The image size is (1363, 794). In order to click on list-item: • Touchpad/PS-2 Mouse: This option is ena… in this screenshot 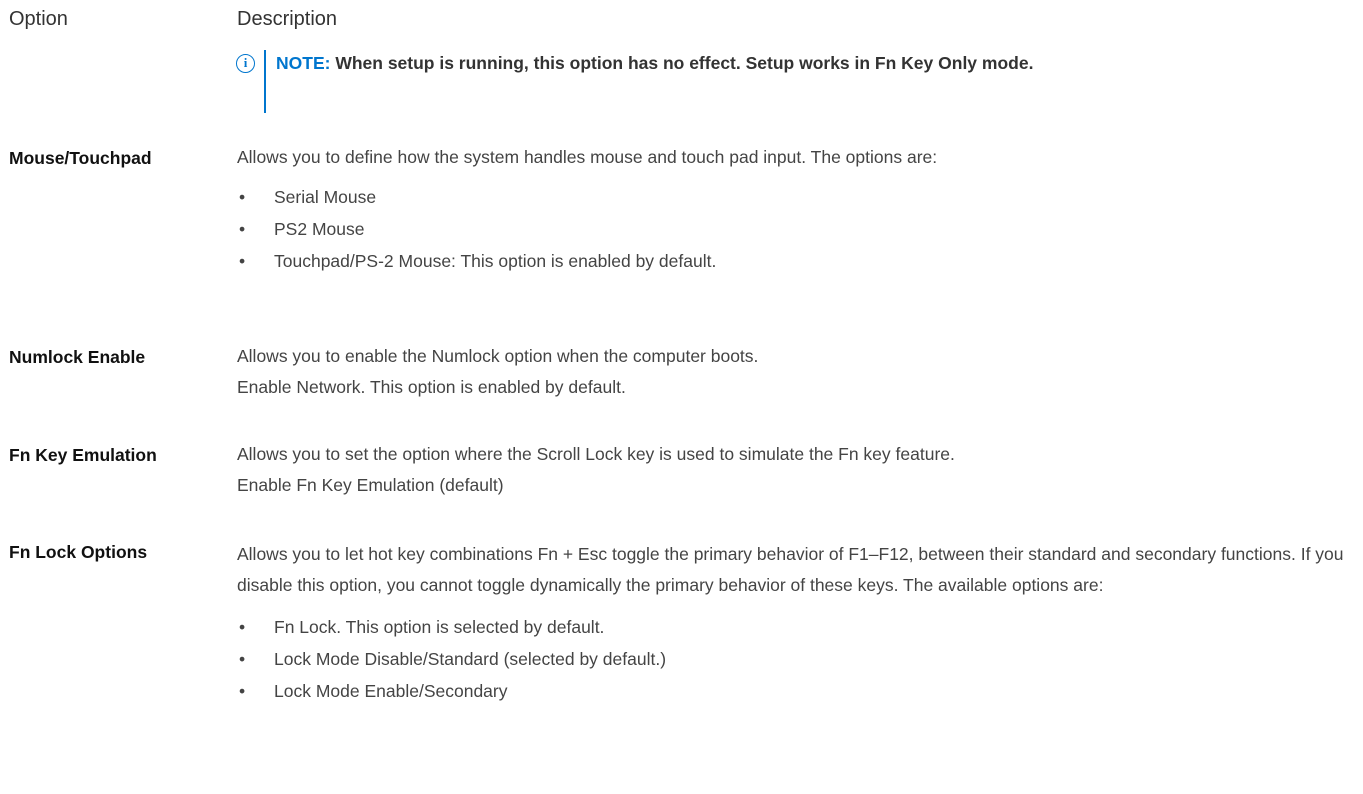, I will do `click(794, 261)`.